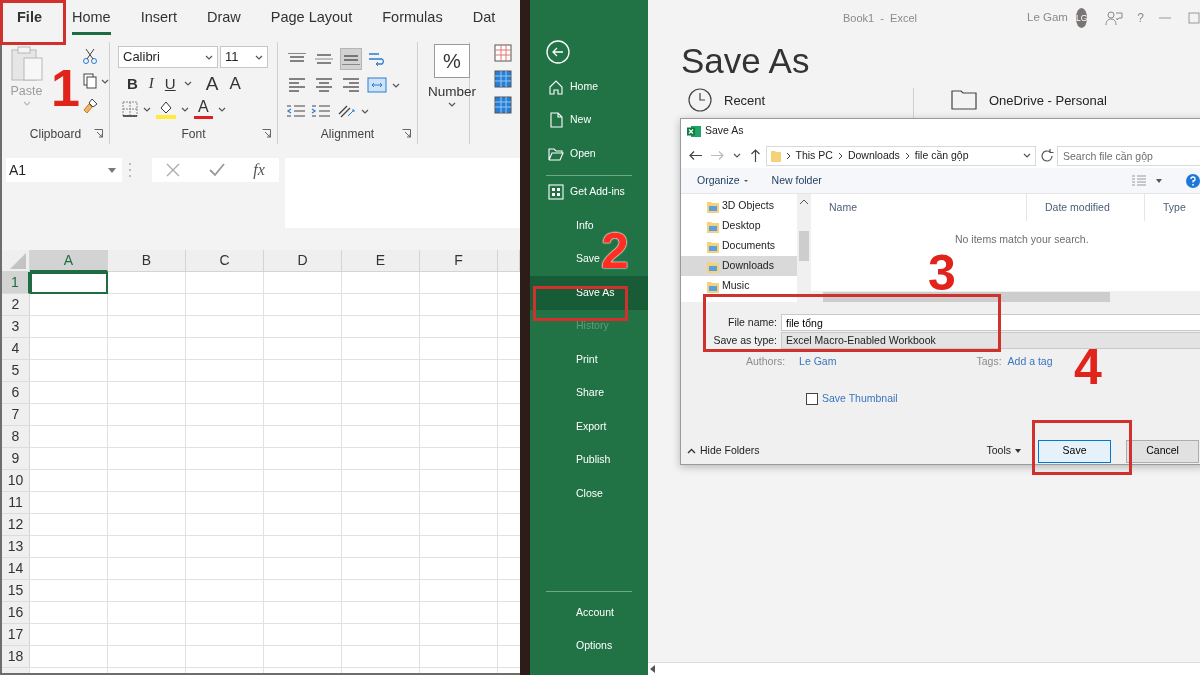 The height and width of the screenshot is (675, 1200). I want to click on increase-indent-icon, so click(321, 111).